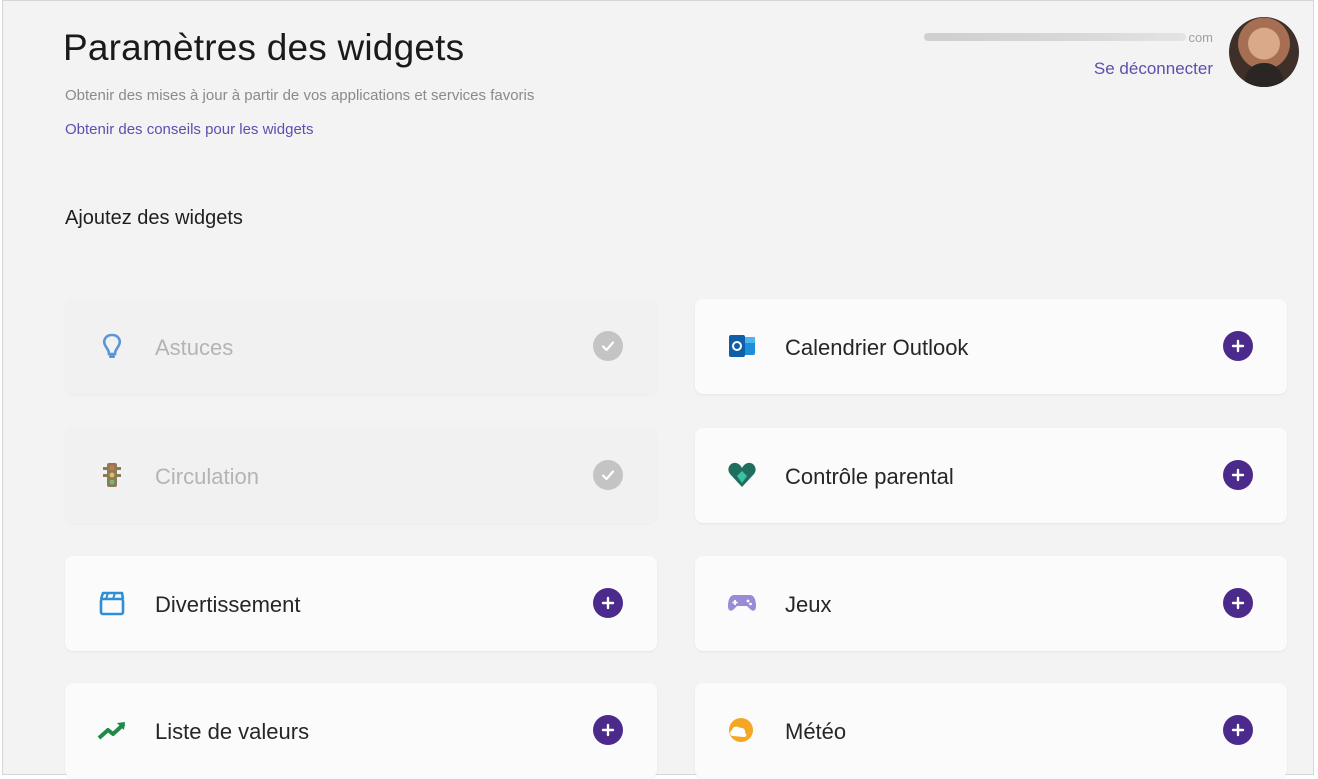  What do you see at coordinates (808, 604) in the screenshot?
I see `widget-label: Jeux` at bounding box center [808, 604].